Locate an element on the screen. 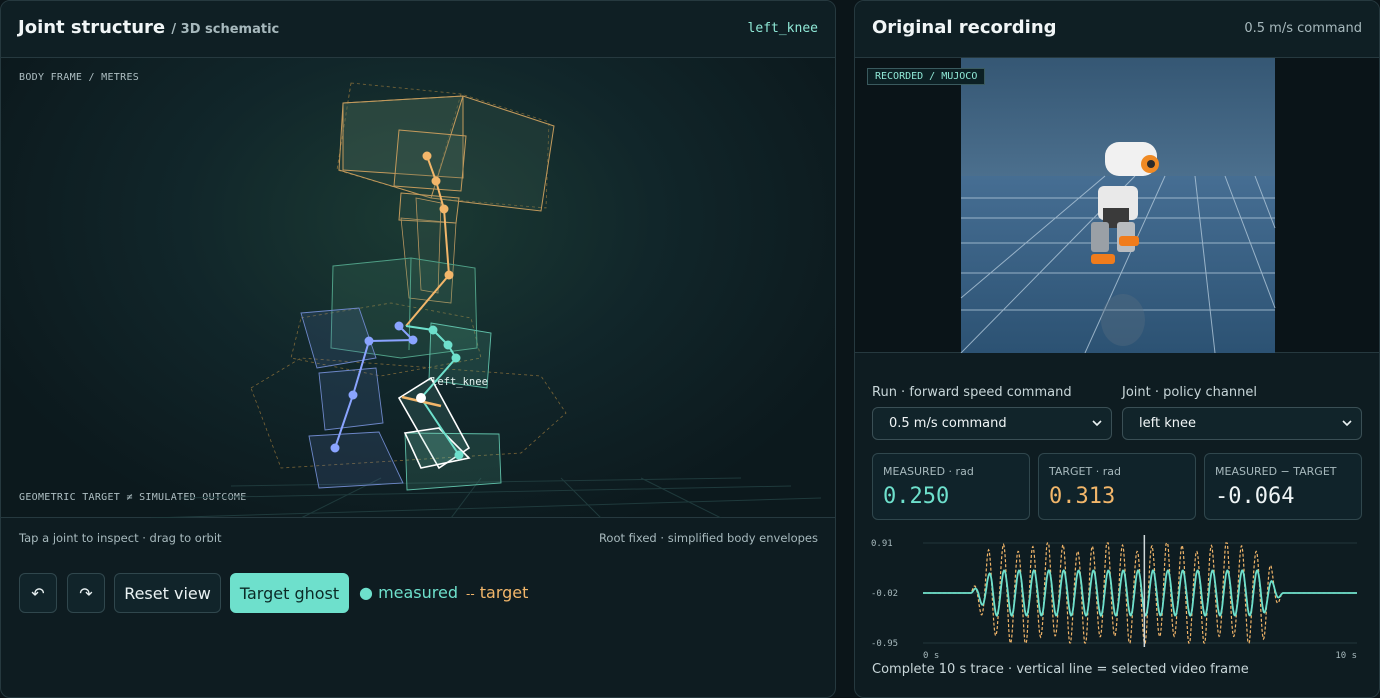  metric-difference: MEASURED − TARGET -0.064 is located at coordinates (1283, 486).